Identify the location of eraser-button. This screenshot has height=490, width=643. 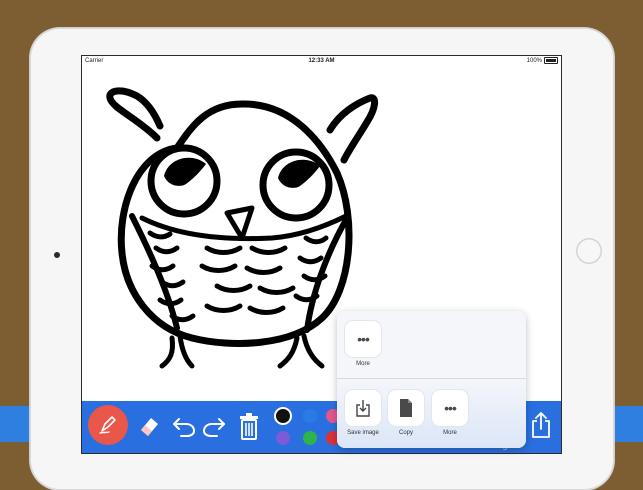
(149, 426).